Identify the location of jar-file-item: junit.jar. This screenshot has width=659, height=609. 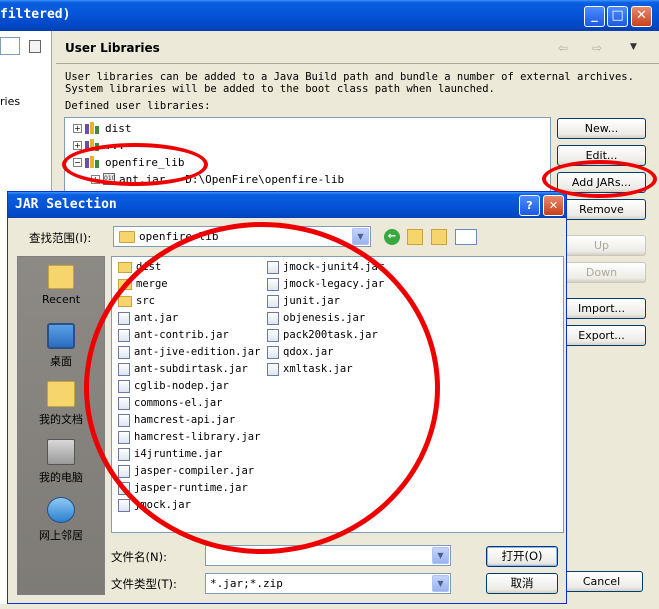
(303, 301).